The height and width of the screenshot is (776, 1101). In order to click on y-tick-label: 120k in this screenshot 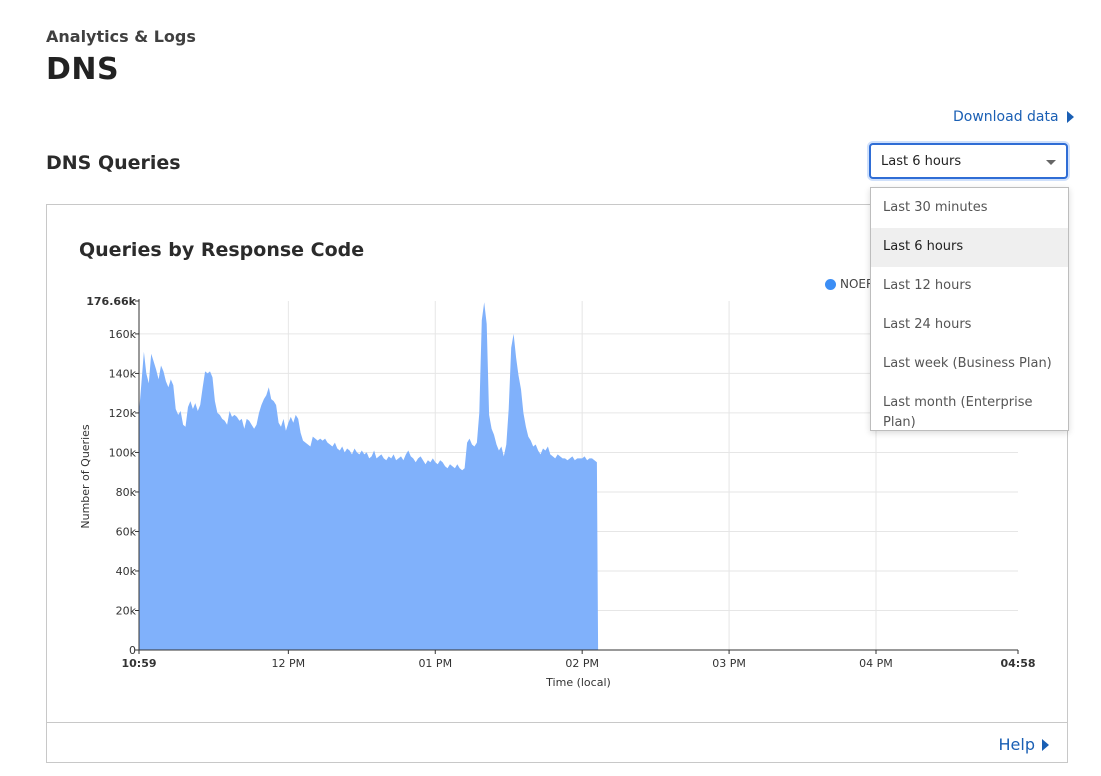, I will do `click(123, 413)`.